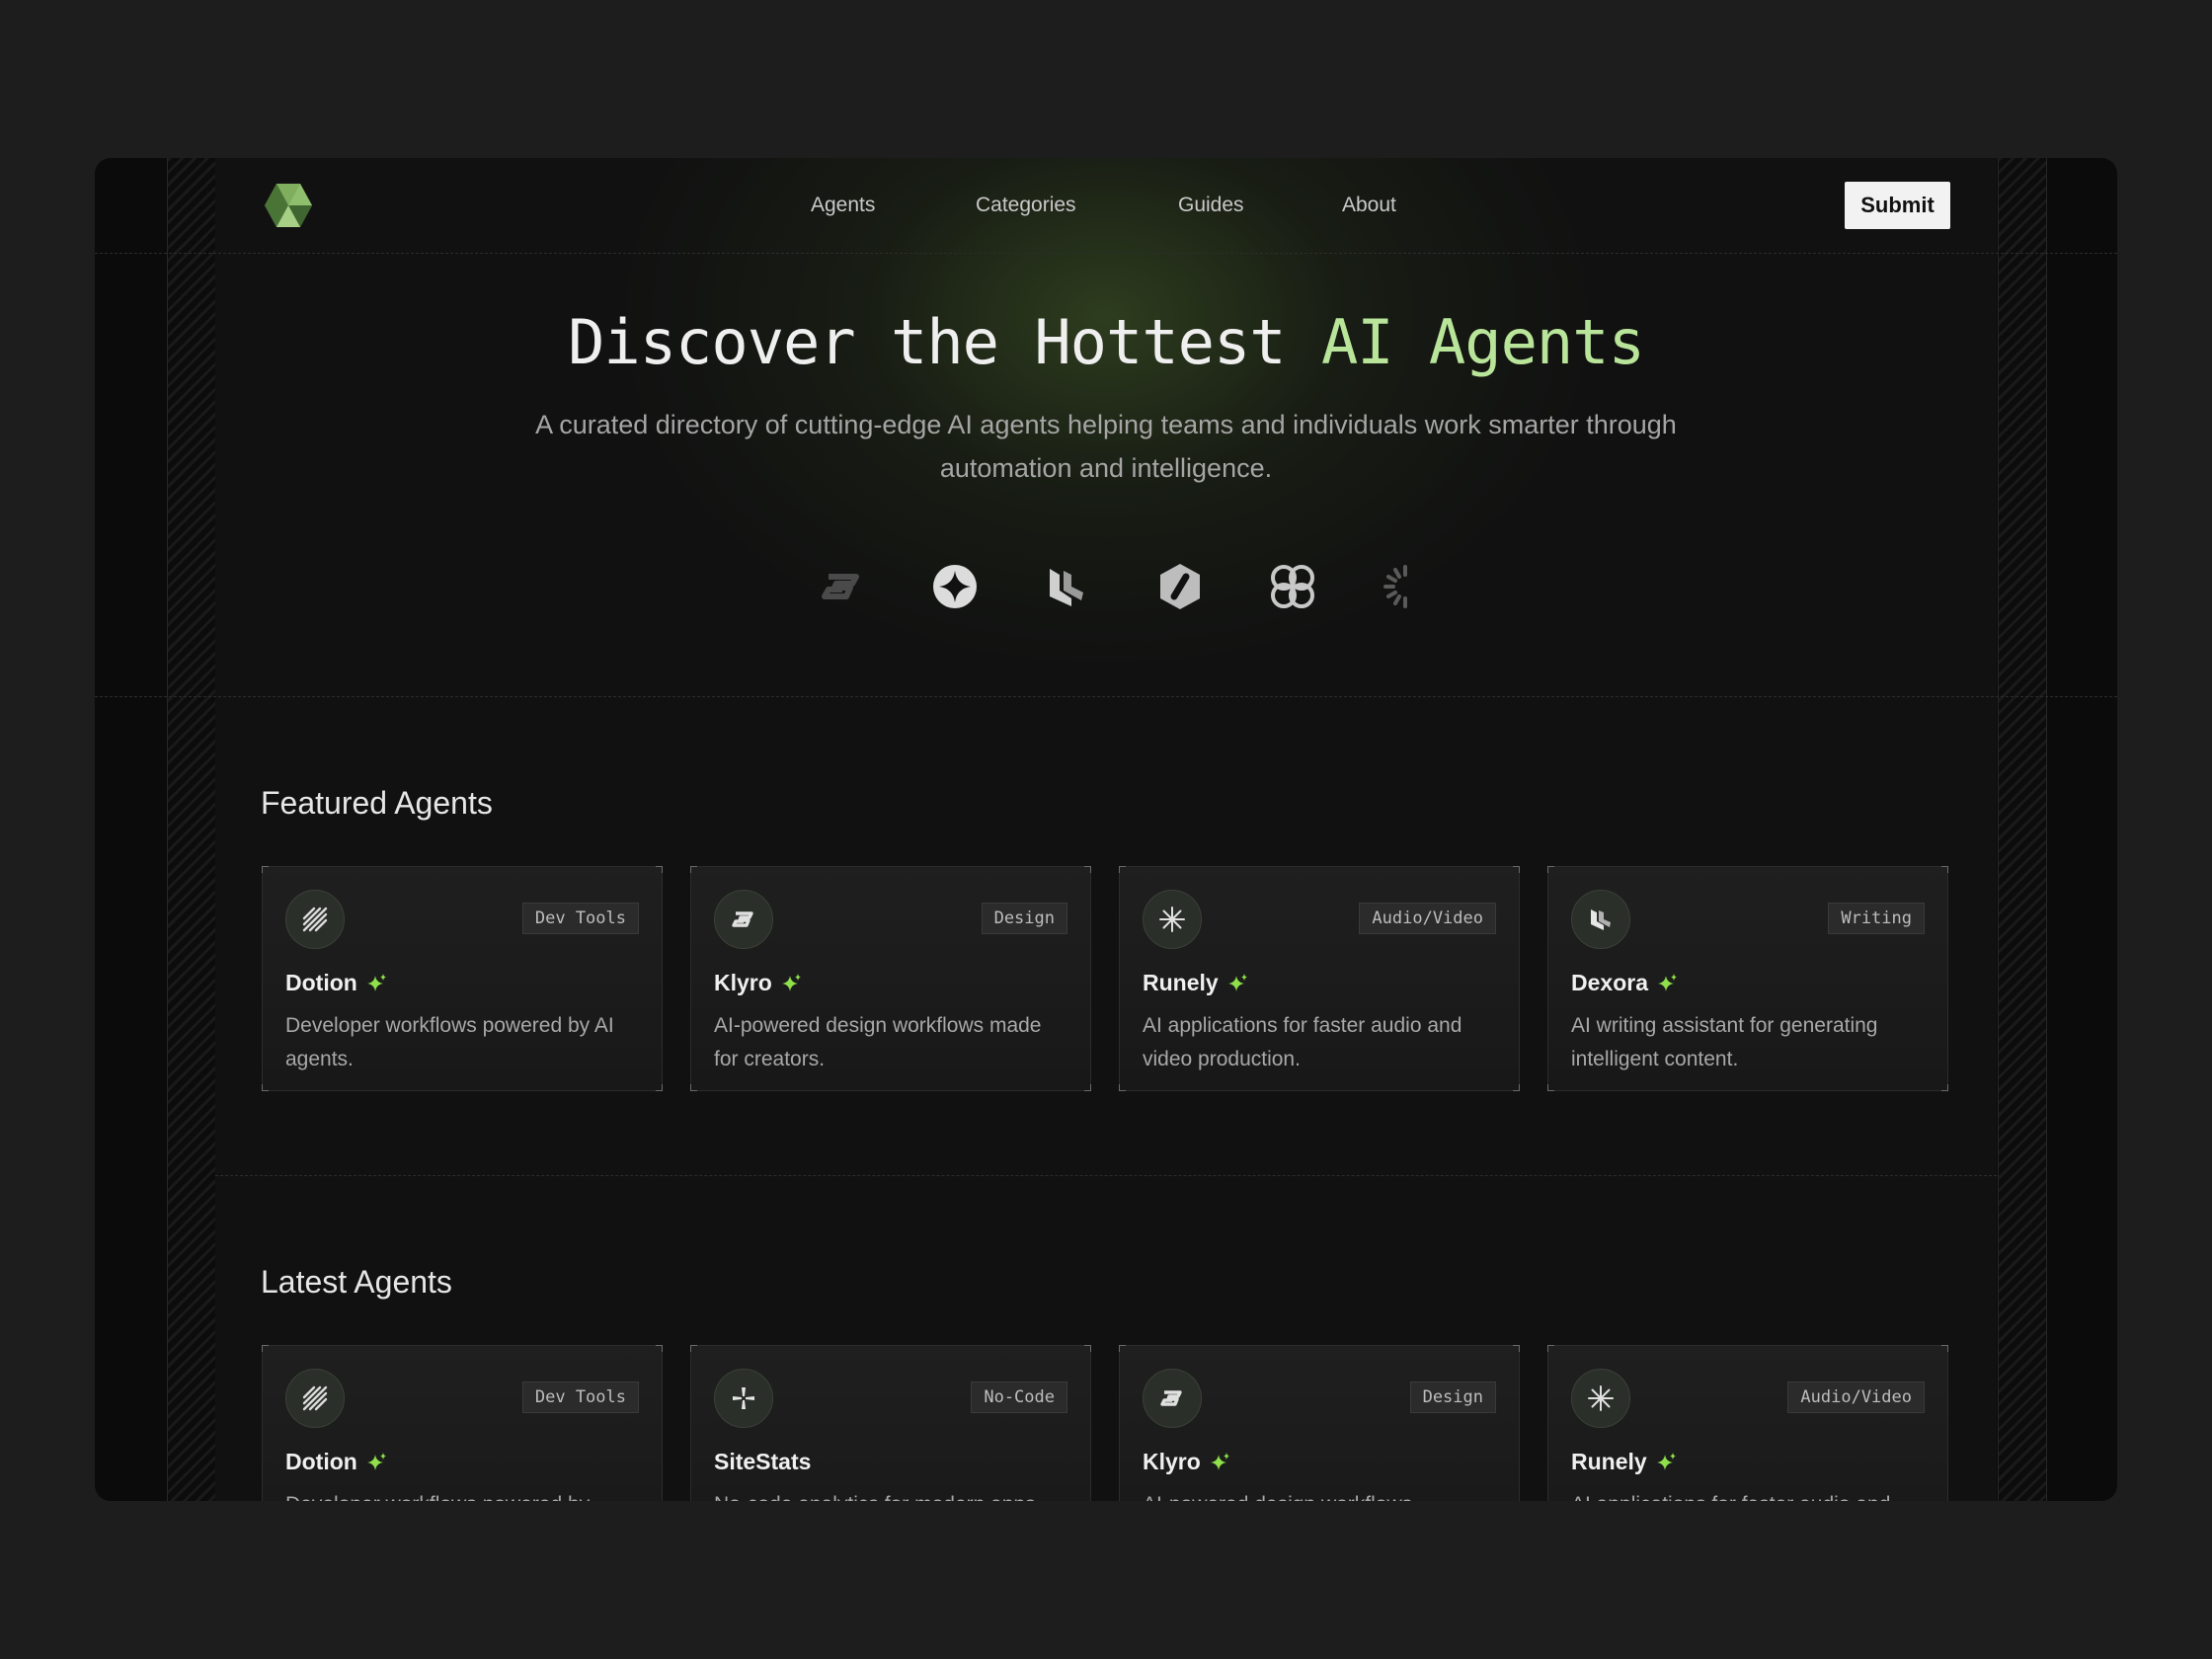 The image size is (2212, 1659). What do you see at coordinates (744, 1399) in the screenshot?
I see `pinwheel-icon` at bounding box center [744, 1399].